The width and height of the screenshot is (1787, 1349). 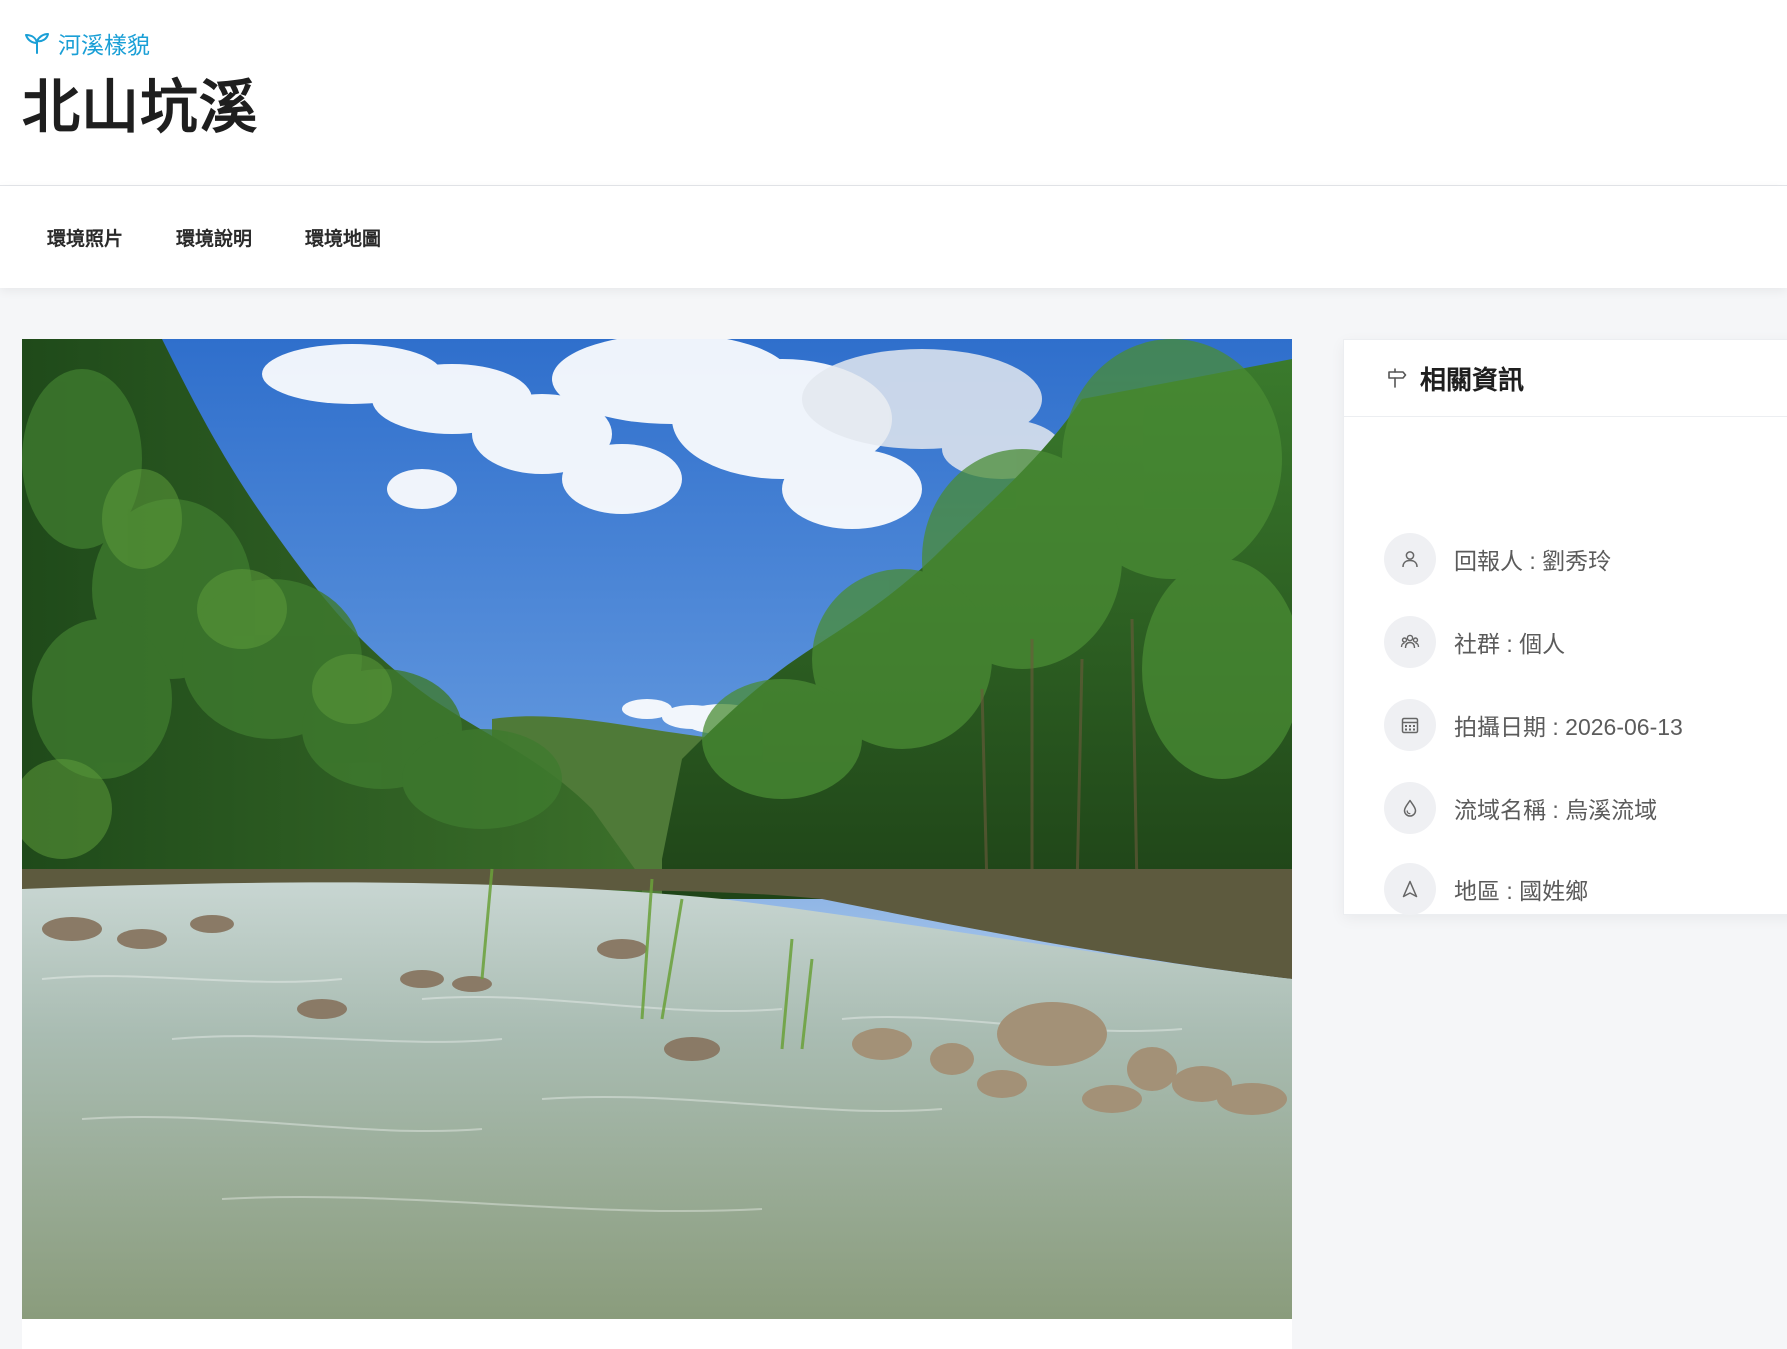 I want to click on tab-environment-description: 環境說明, so click(x=214, y=237).